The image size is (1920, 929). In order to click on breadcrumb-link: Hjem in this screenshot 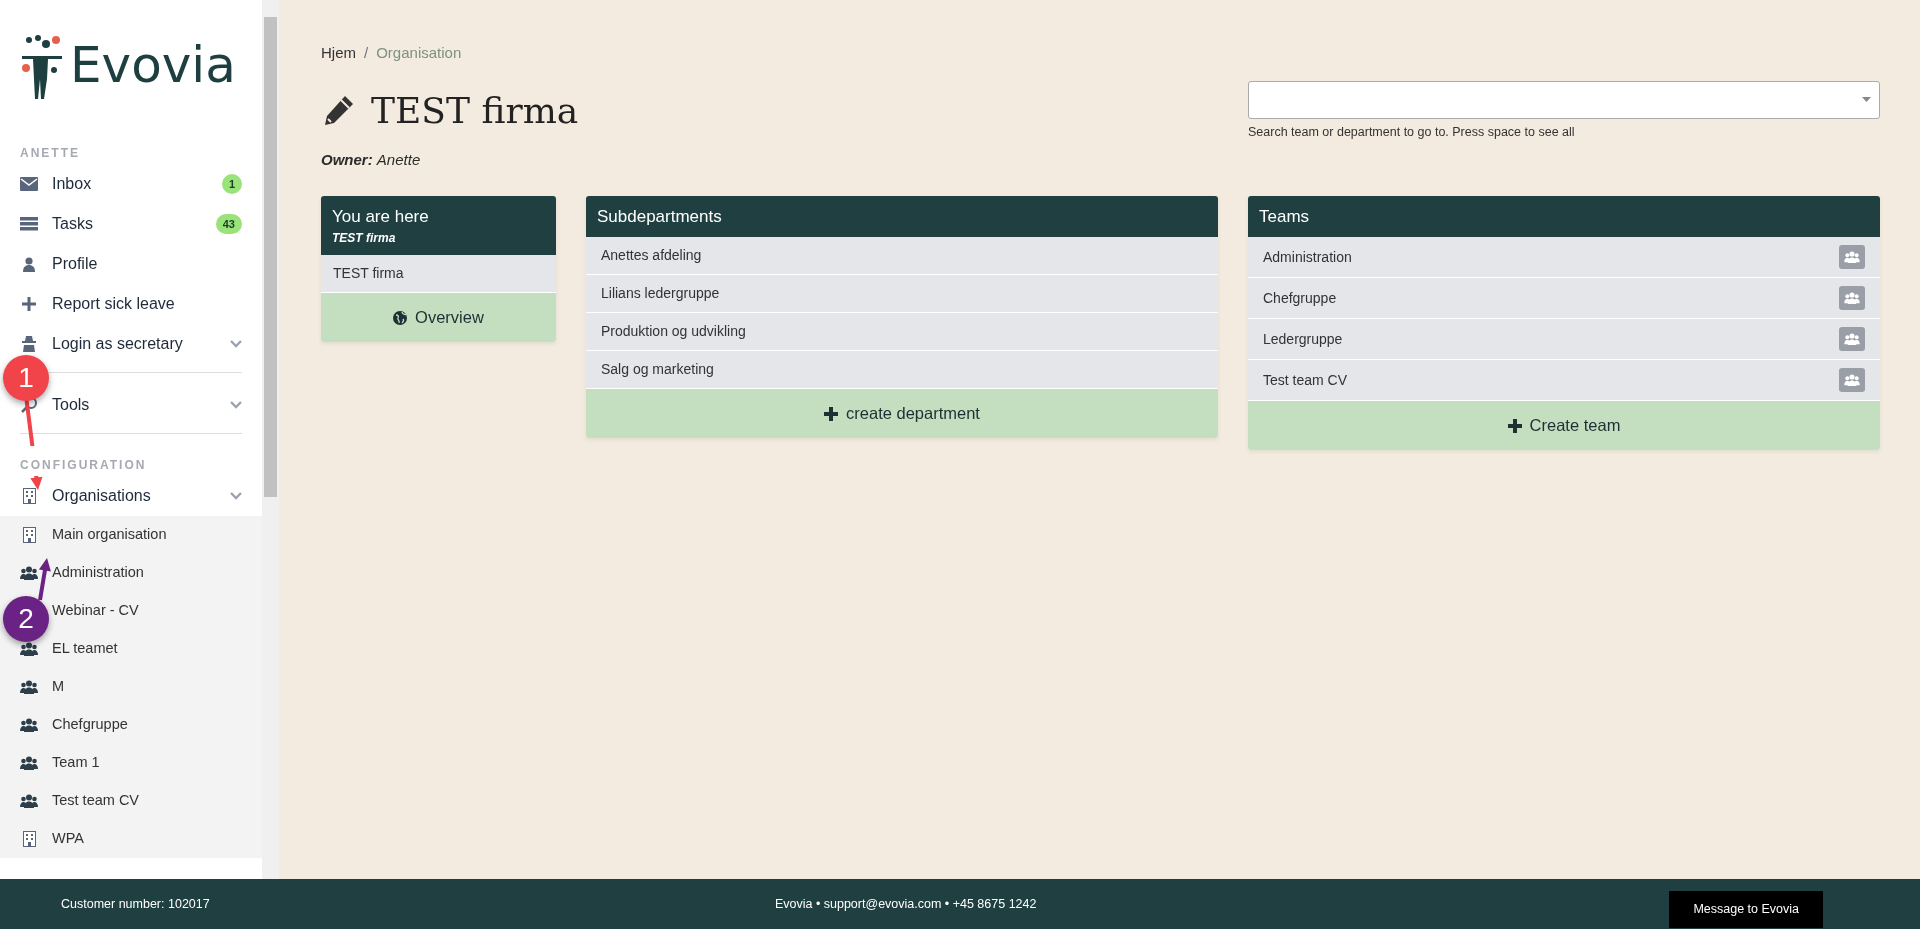, I will do `click(338, 53)`.